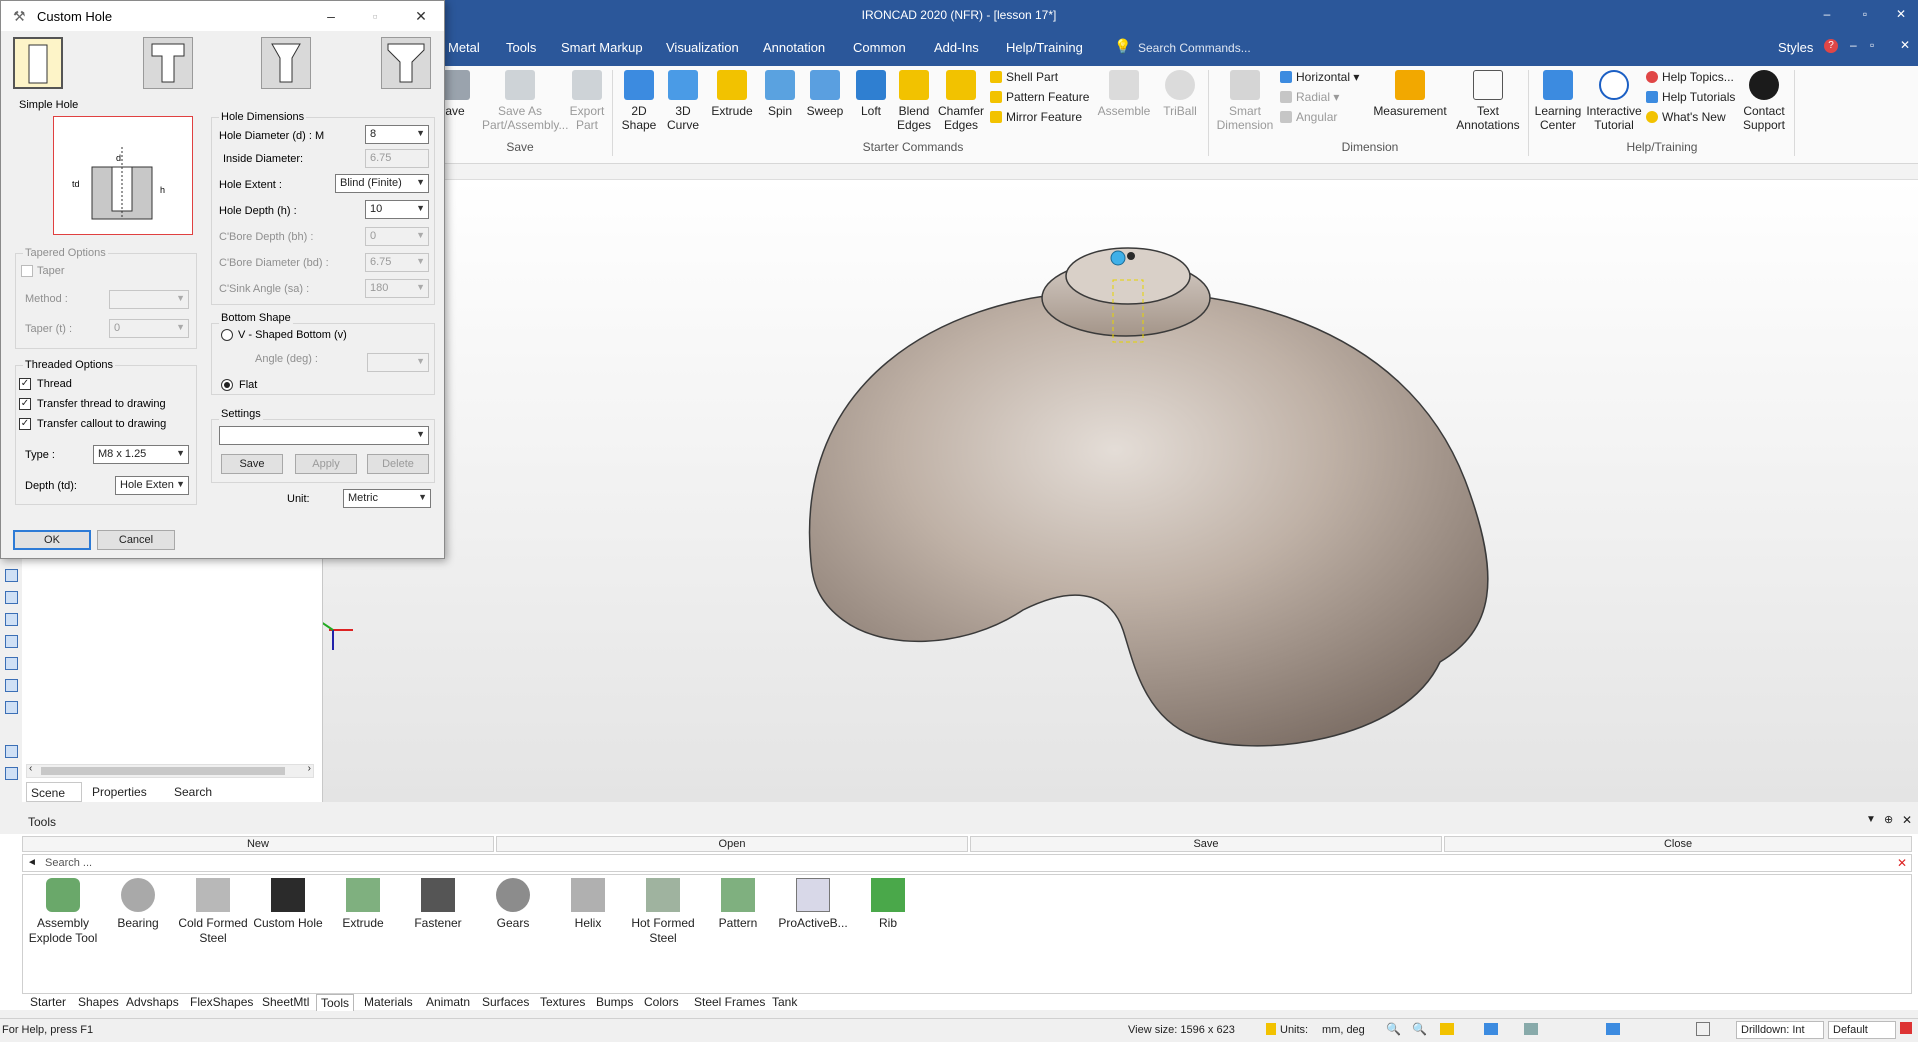 The width and height of the screenshot is (1918, 1042). What do you see at coordinates (732, 844) in the screenshot?
I see `catalog-open-button: Open` at bounding box center [732, 844].